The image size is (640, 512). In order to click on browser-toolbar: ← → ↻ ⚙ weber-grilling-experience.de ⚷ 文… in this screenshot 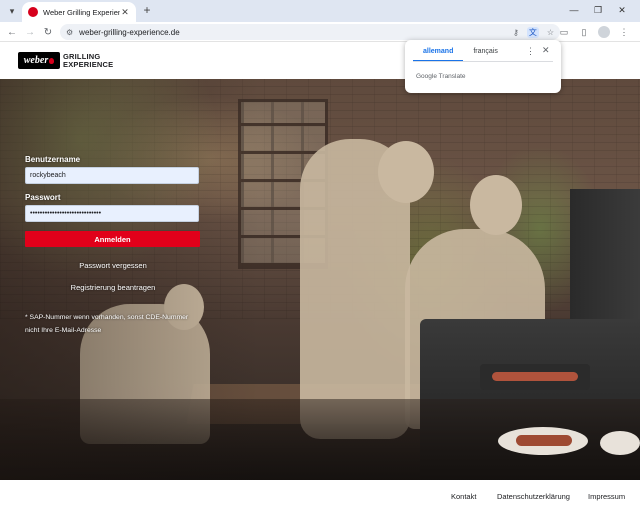, I will do `click(320, 32)`.